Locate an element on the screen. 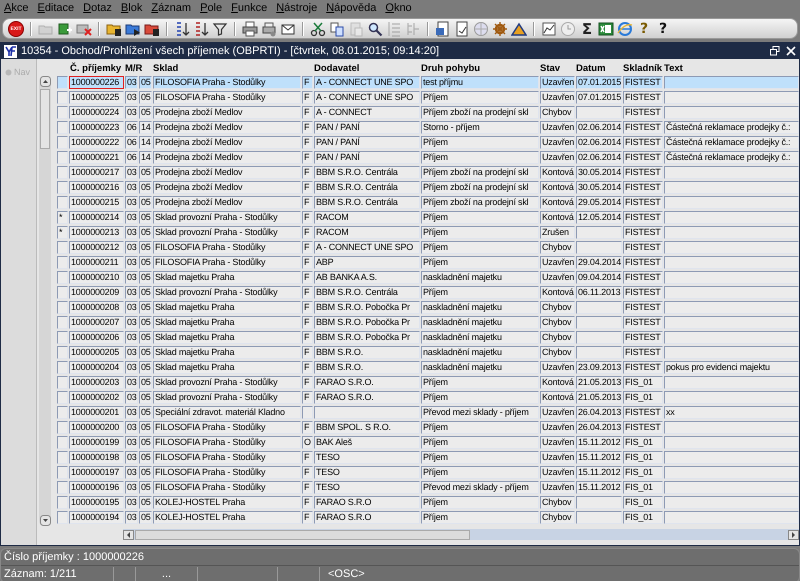 This screenshot has height=581, width=800. browser-icon is located at coordinates (625, 28).